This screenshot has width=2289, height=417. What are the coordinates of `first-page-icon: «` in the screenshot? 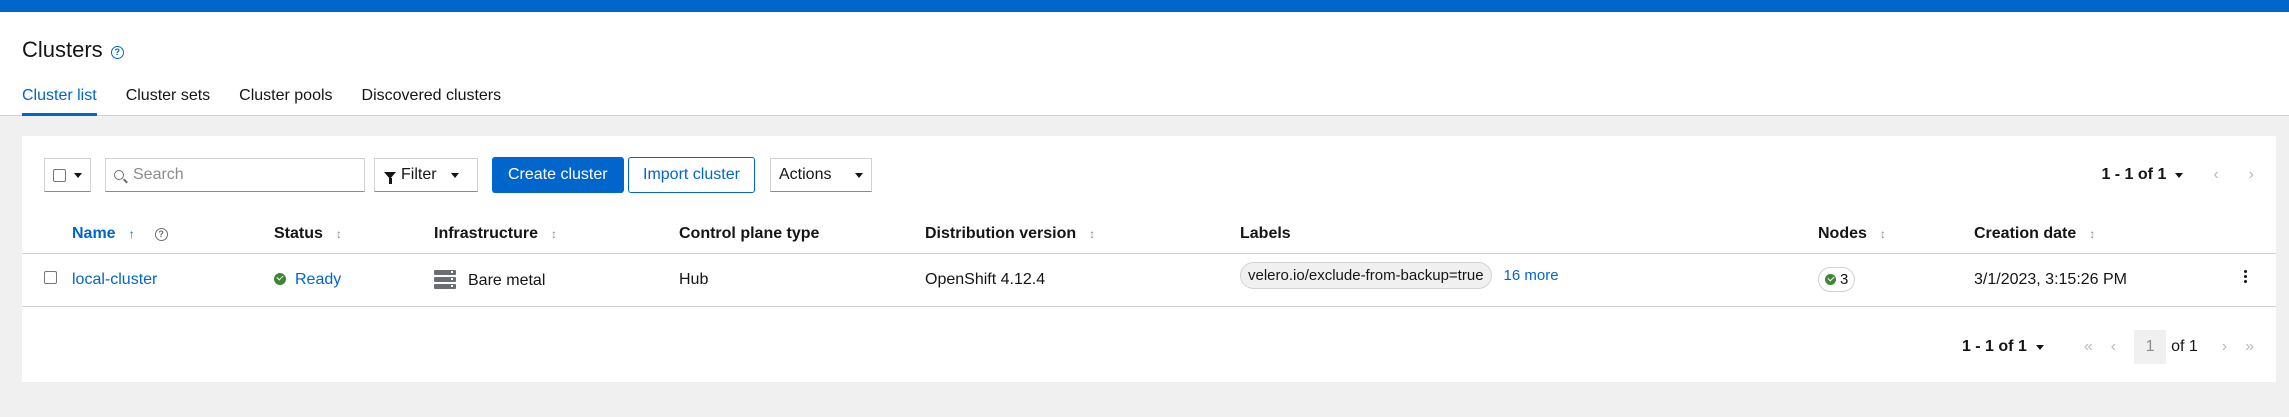 It's located at (2088, 347).